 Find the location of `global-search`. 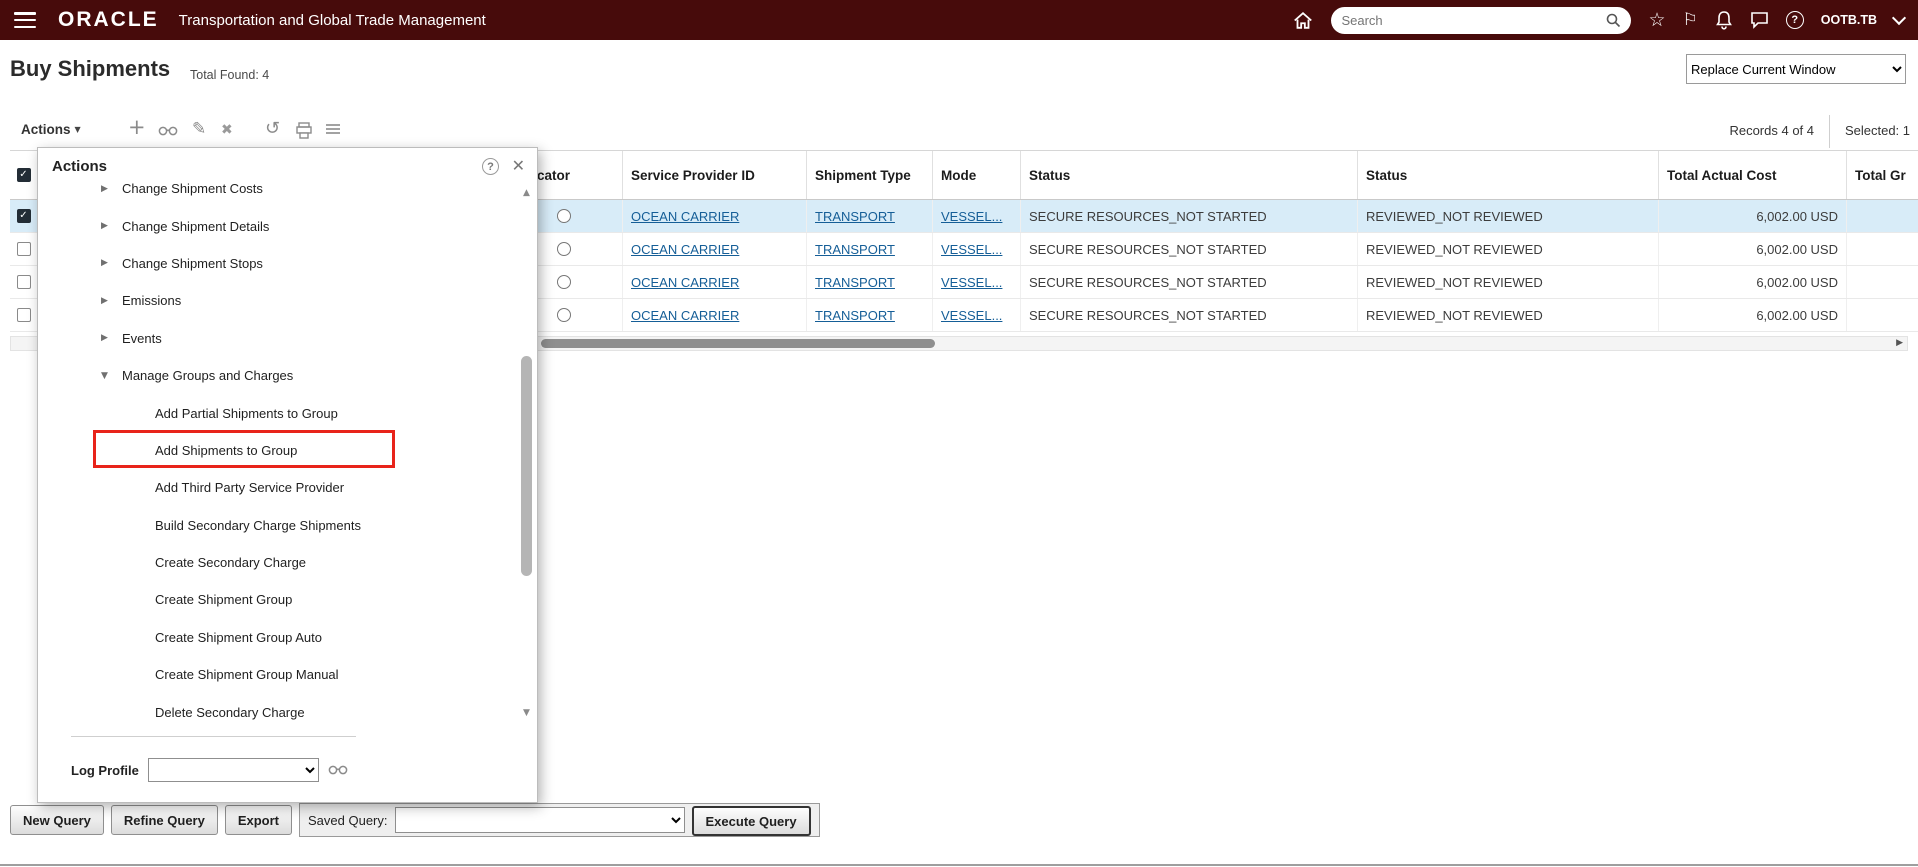

global-search is located at coordinates (1481, 20).